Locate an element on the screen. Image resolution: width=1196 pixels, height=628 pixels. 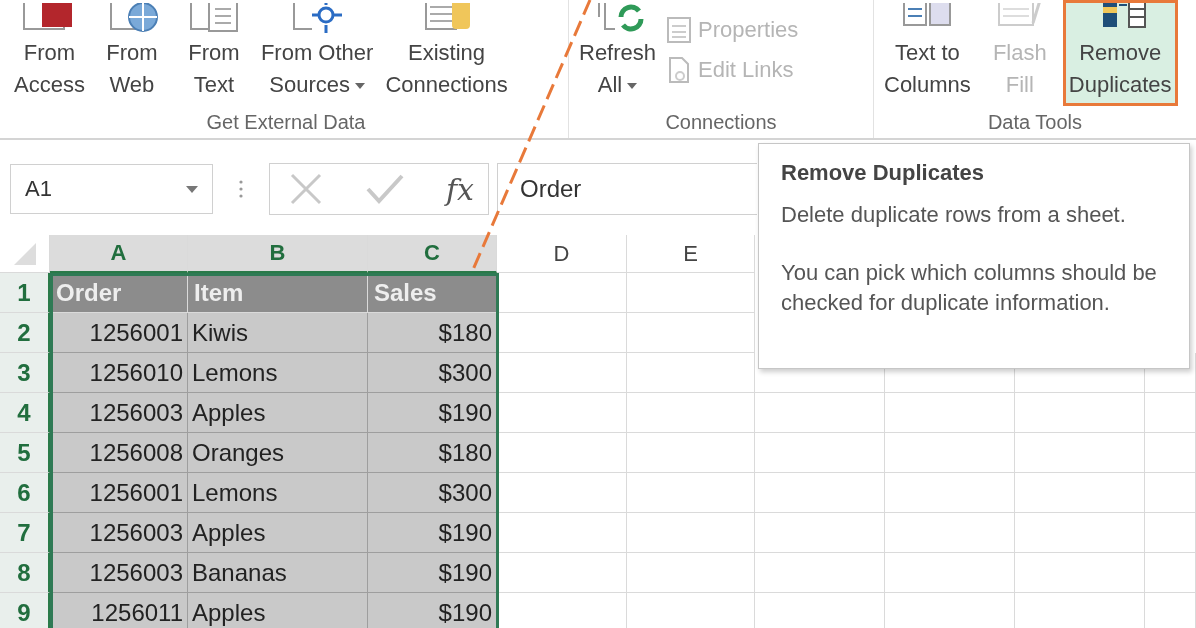
ribbon-button: From Other Sources is located at coordinates (317, 53).